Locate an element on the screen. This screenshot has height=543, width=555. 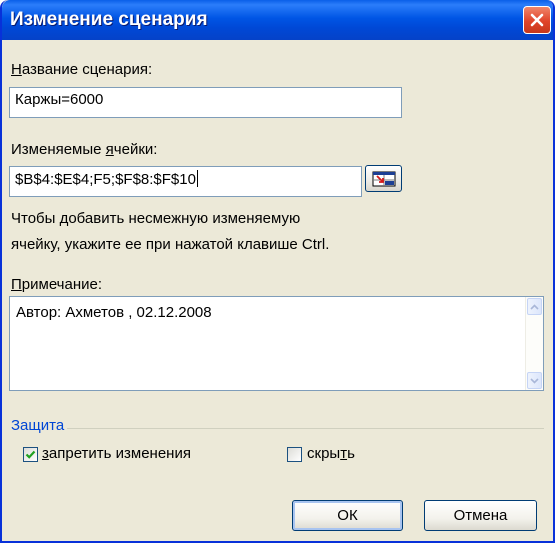
comment-label: Примечание: is located at coordinates (56, 284).